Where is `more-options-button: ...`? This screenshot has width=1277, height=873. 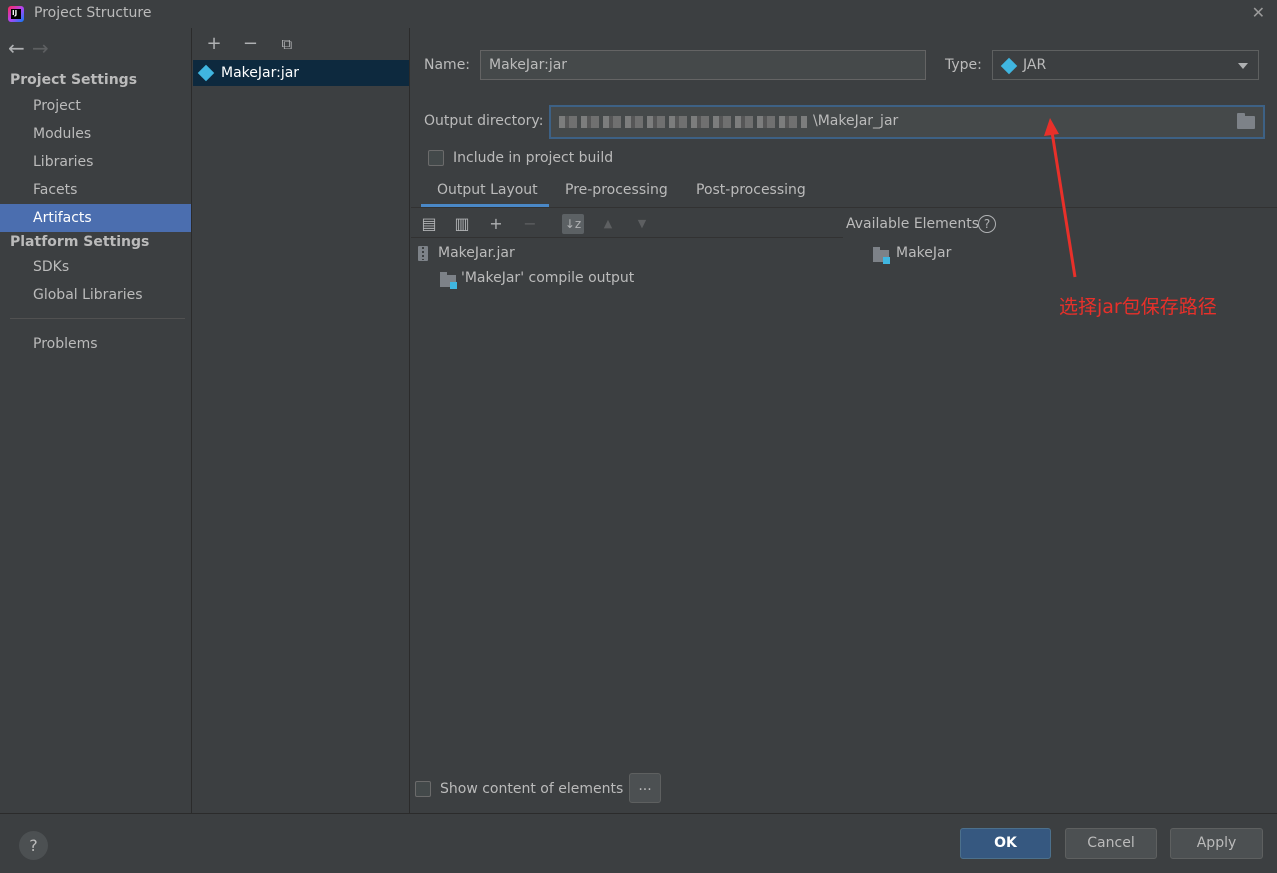 more-options-button: ... is located at coordinates (645, 788).